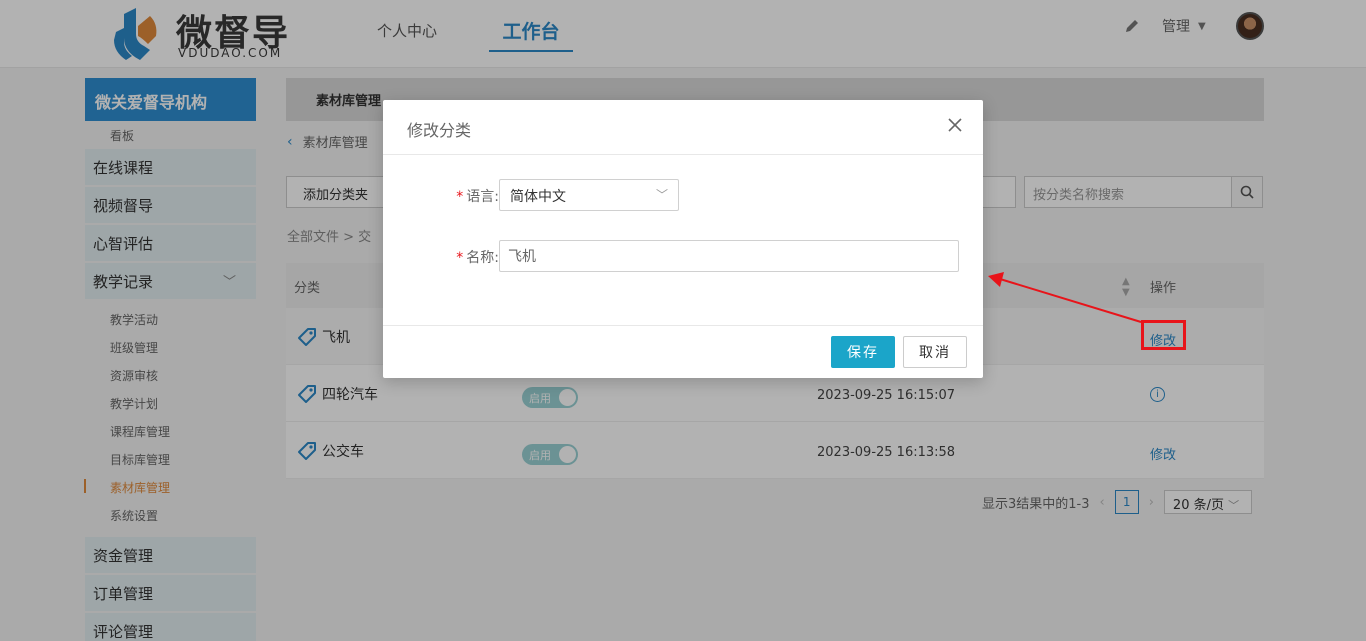  I want to click on name-row: * 名称:, so click(683, 256).